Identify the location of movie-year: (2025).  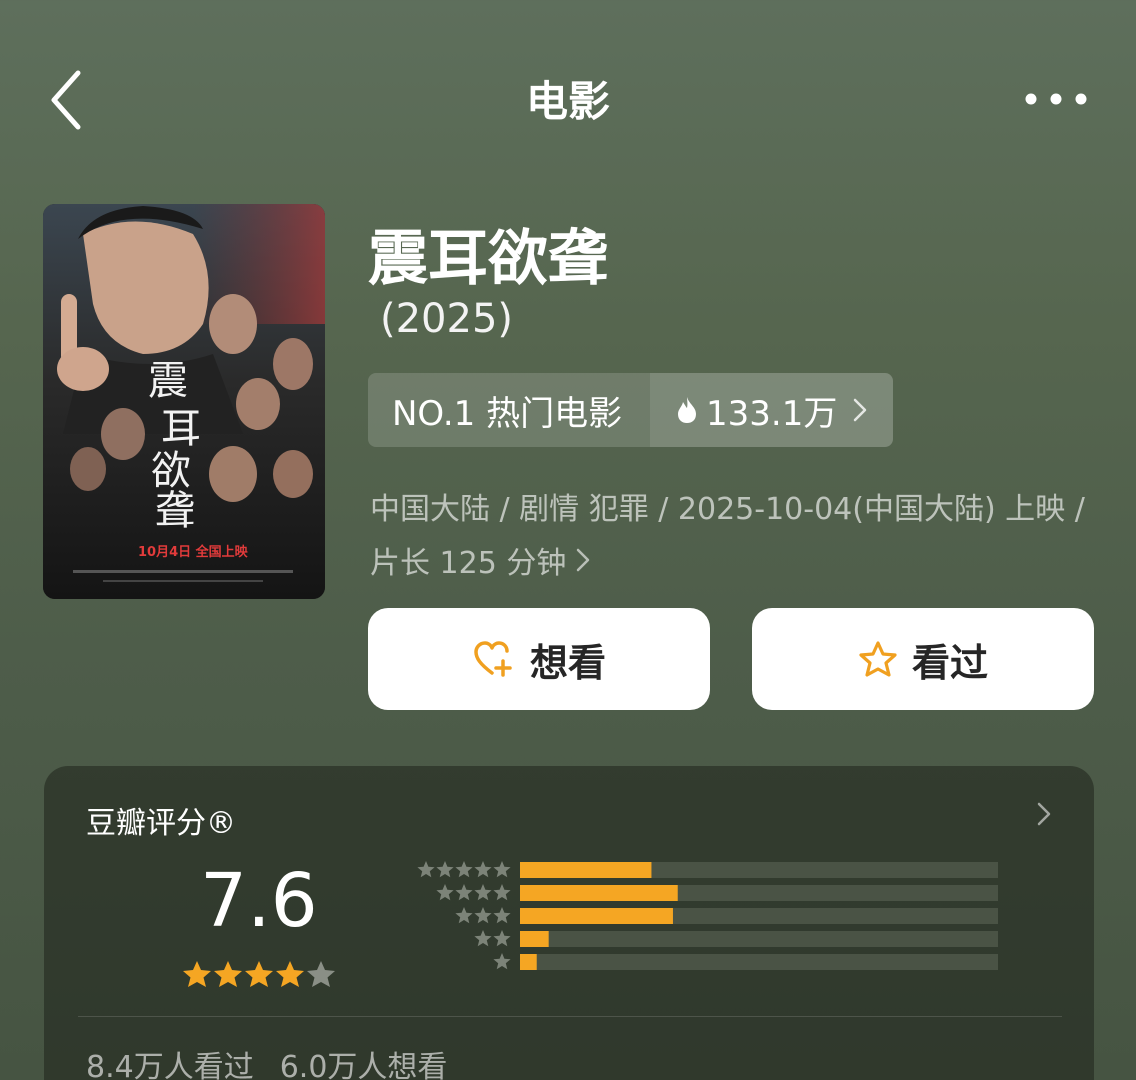
(447, 319).